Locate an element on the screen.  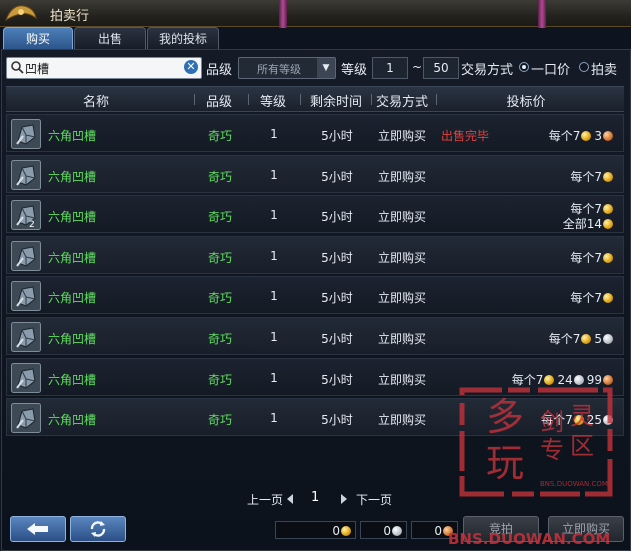
tab-sell: 出售 is located at coordinates (110, 38).